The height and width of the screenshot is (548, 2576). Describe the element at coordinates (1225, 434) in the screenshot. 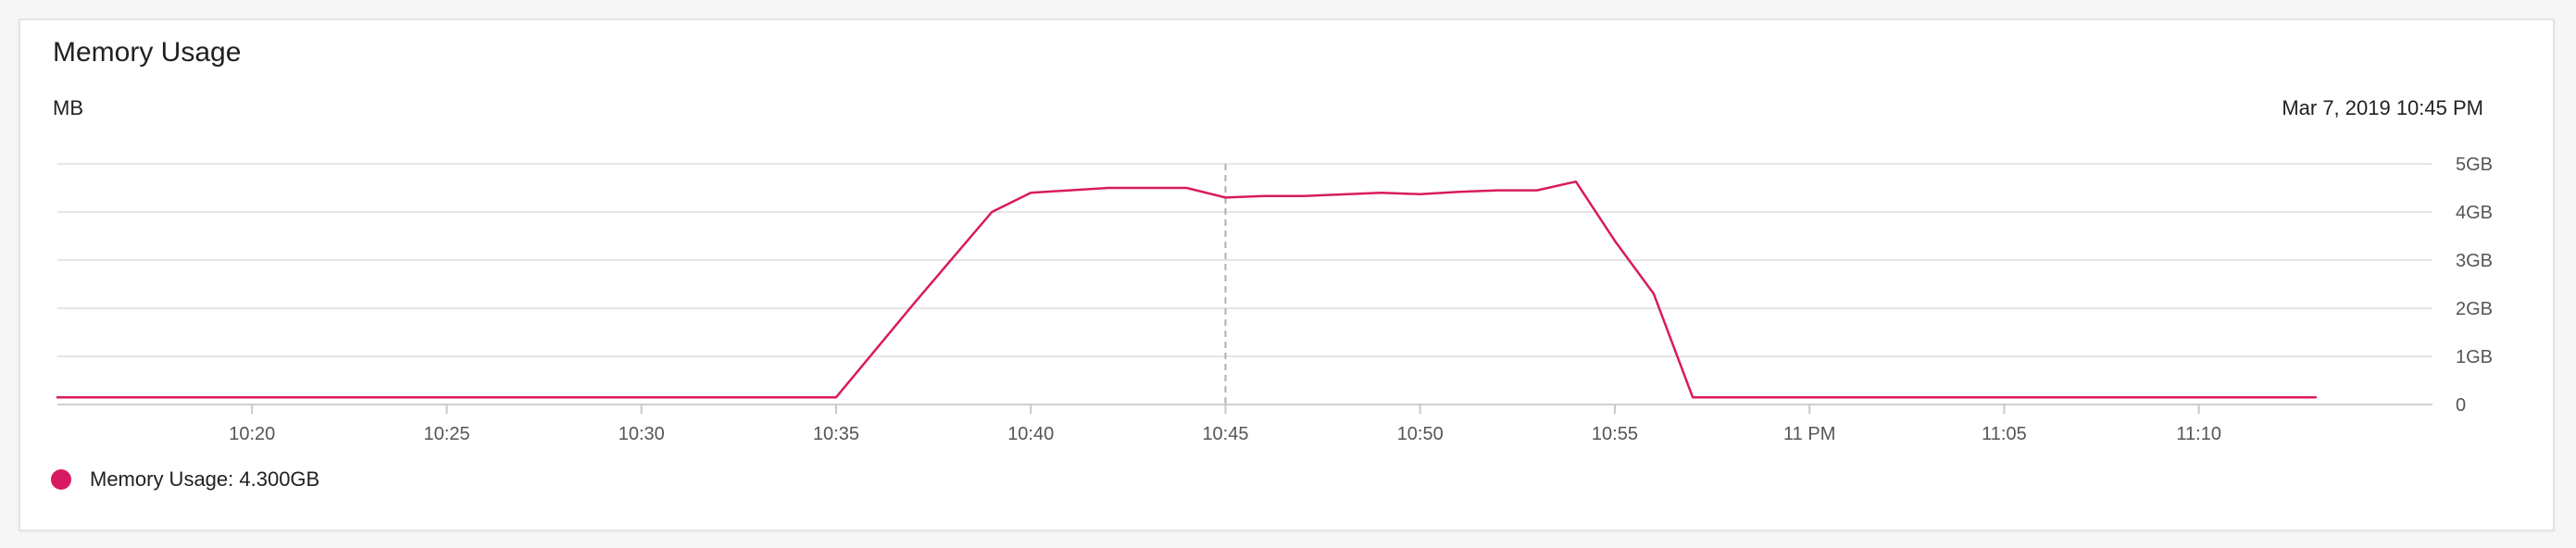

I see `x-tick-label: 10:45` at that location.